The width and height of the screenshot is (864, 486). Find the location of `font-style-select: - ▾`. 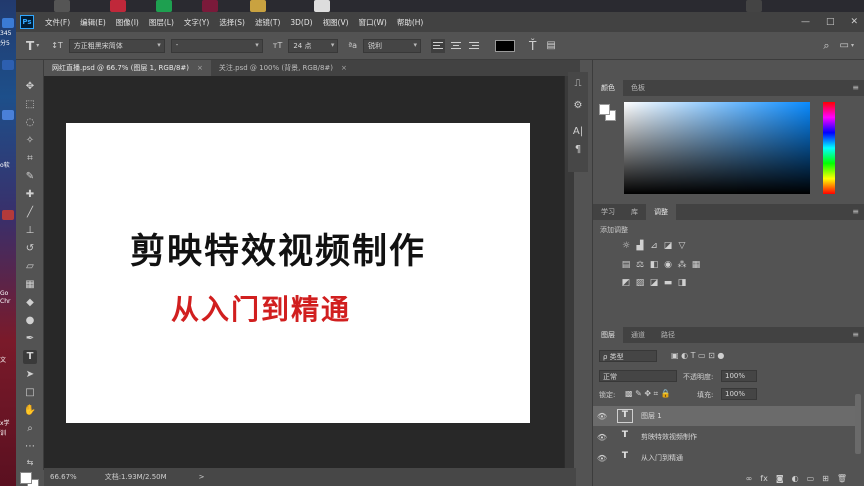

font-style-select: - ▾ is located at coordinates (216, 45).